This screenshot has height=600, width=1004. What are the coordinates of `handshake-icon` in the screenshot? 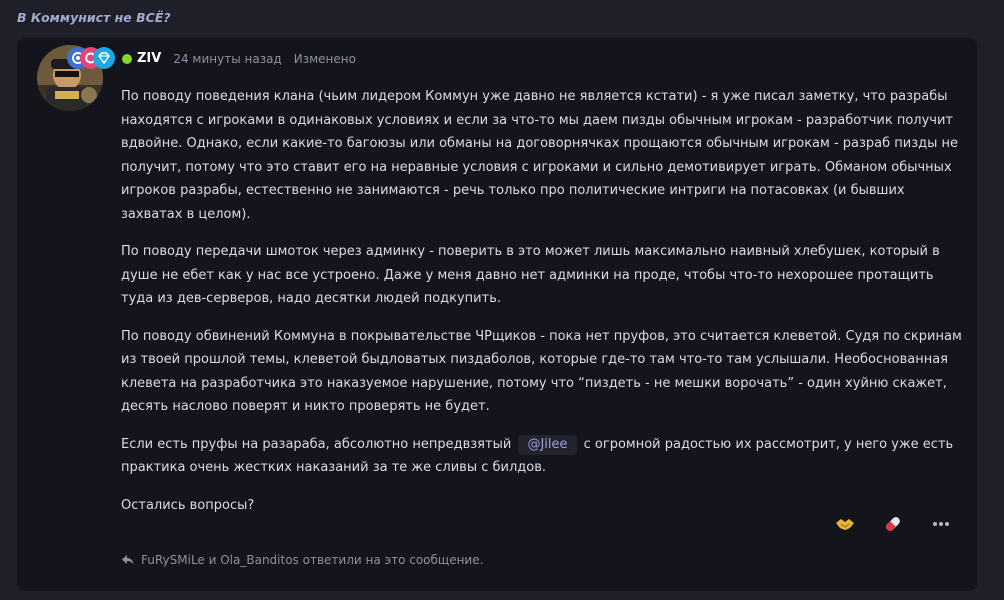 It's located at (845, 524).